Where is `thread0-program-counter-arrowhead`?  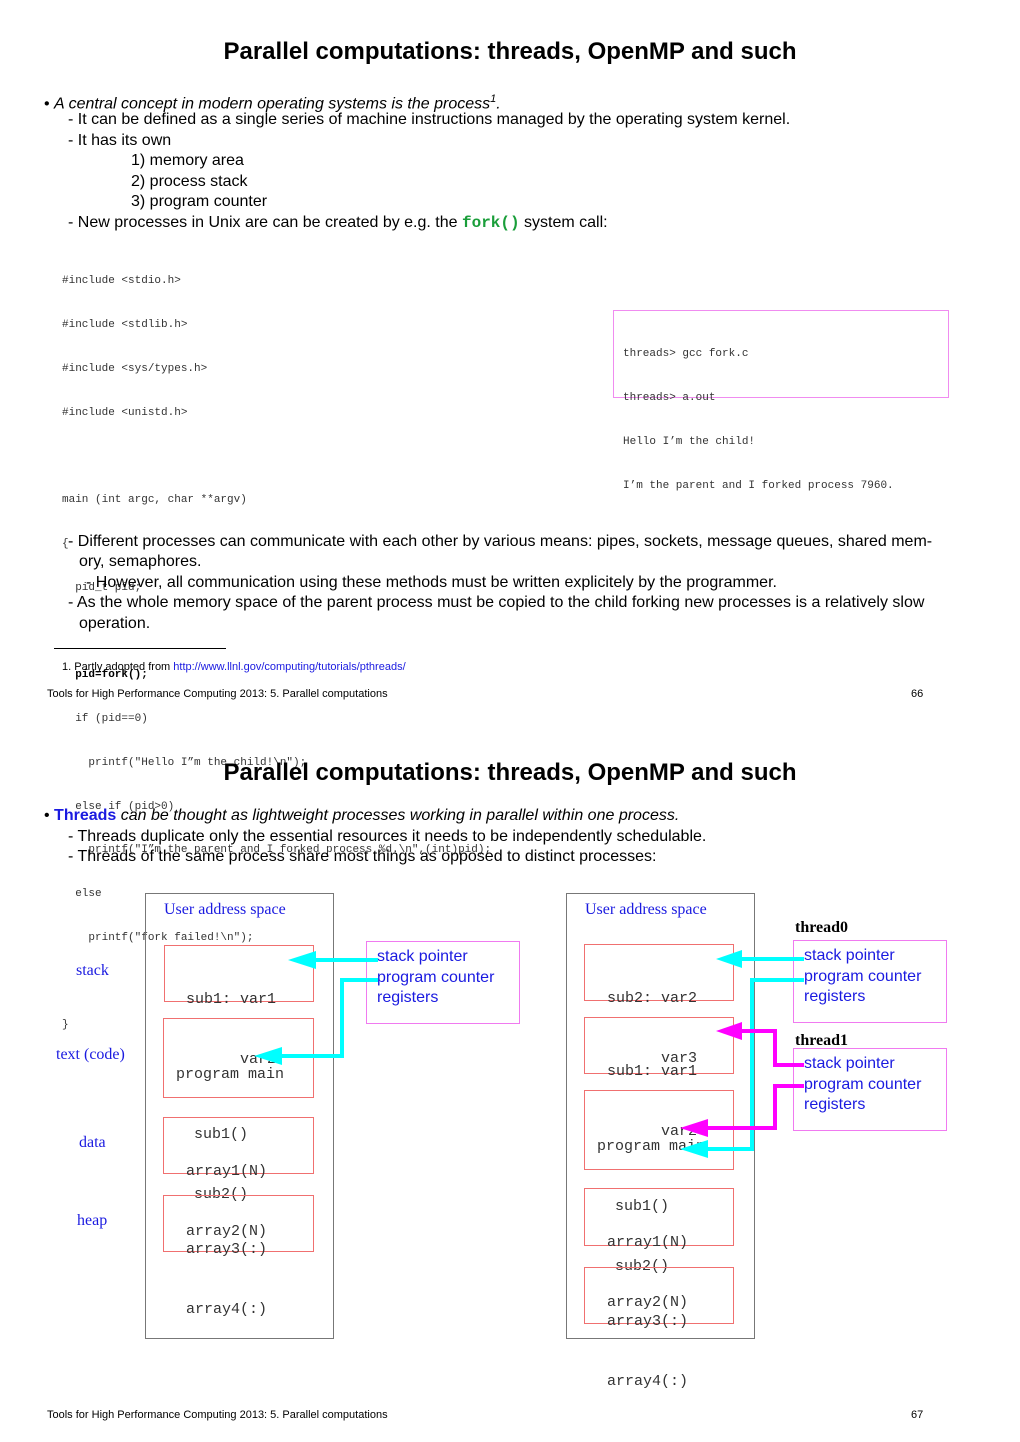
thread0-program-counter-arrowhead is located at coordinates (694, 1149).